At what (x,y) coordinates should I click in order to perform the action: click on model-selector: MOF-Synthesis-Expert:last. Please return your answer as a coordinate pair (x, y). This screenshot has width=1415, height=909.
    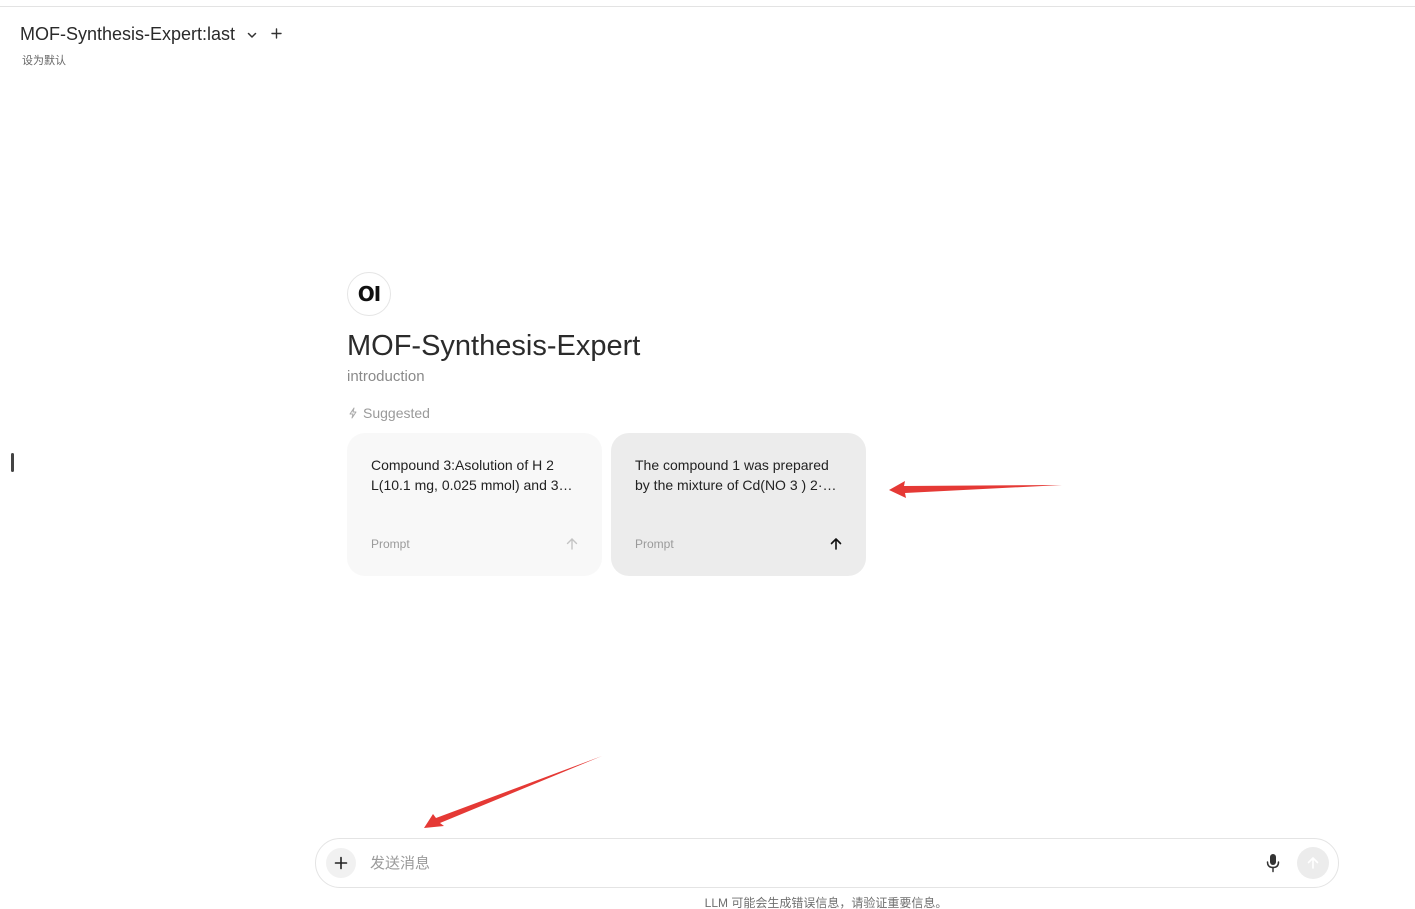
    Looking at the image, I should click on (151, 34).